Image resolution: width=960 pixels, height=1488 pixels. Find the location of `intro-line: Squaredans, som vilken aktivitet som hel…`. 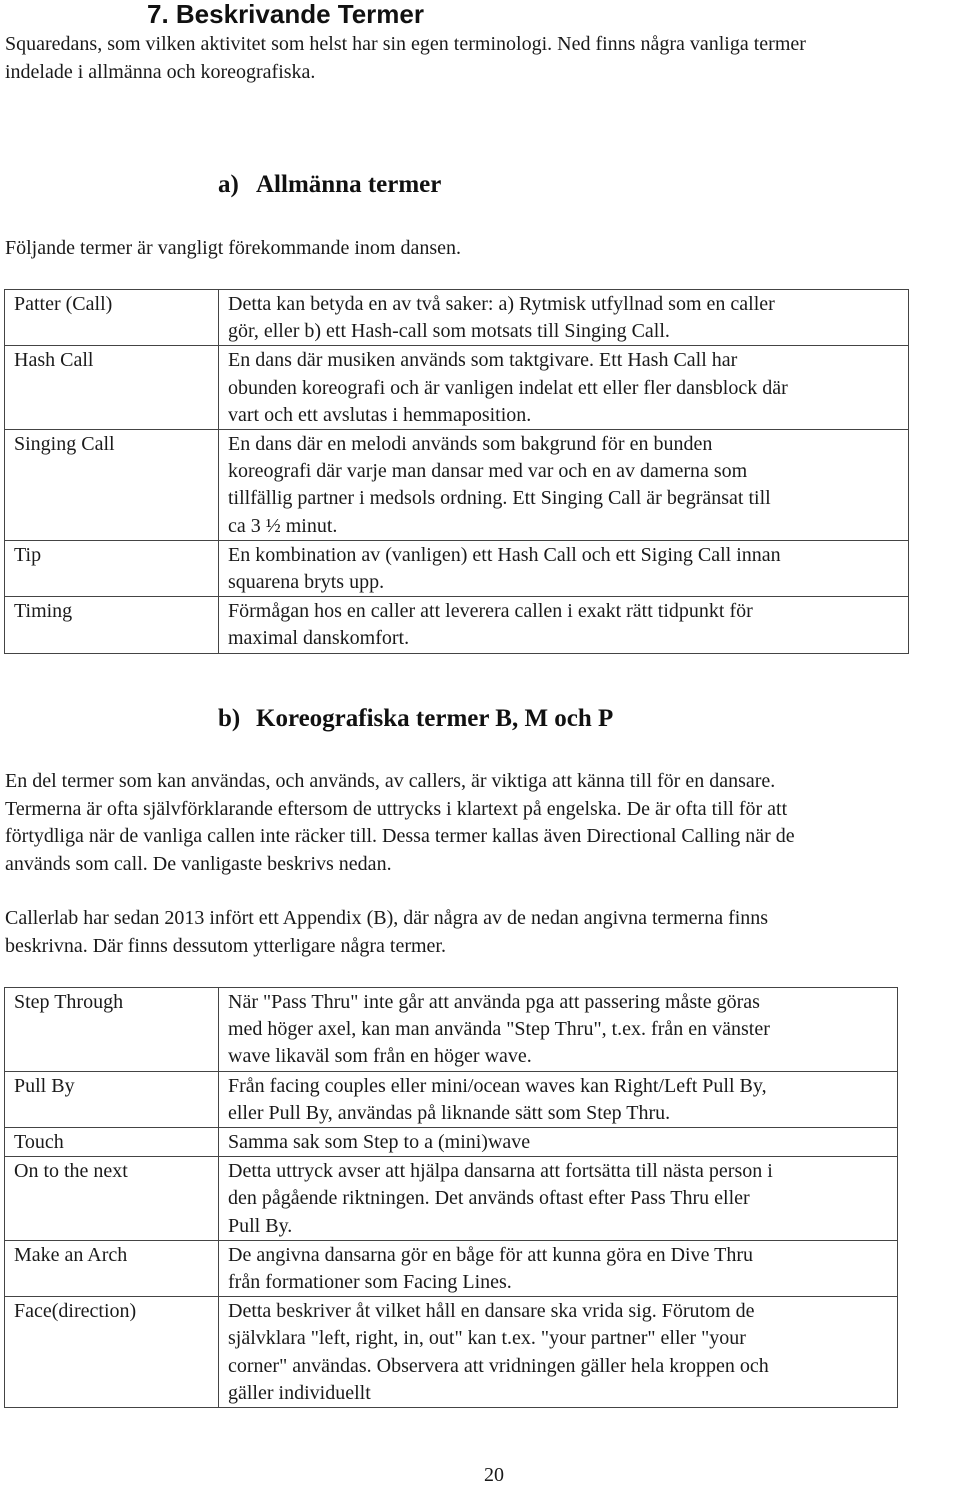

intro-line: Squaredans, som vilken aktivitet som hel… is located at coordinates (405, 44).